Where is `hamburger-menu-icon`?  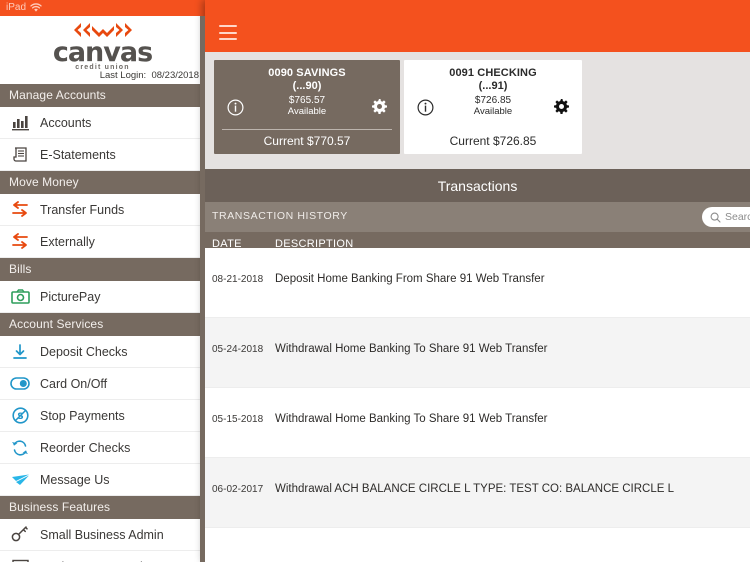 hamburger-menu-icon is located at coordinates (228, 32).